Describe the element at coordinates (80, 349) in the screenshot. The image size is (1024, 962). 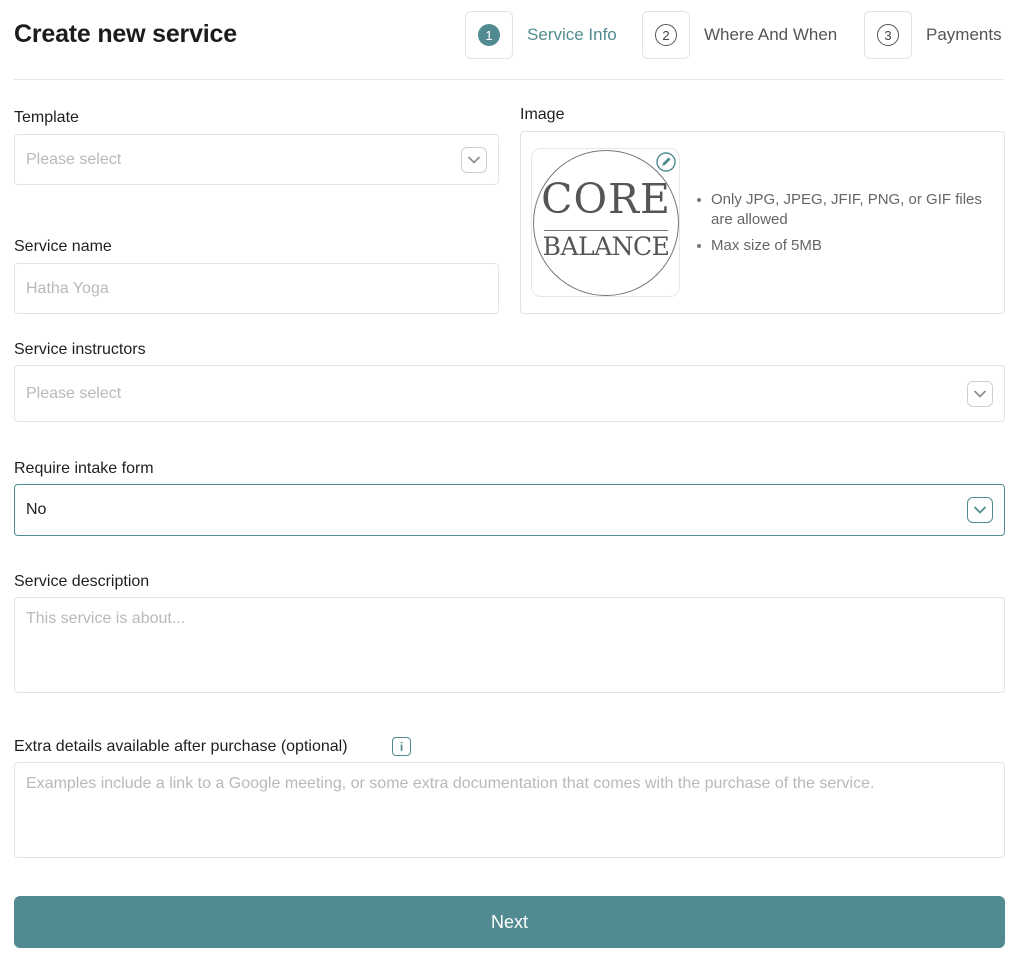
I see `instructors-label: Service instructors` at that location.